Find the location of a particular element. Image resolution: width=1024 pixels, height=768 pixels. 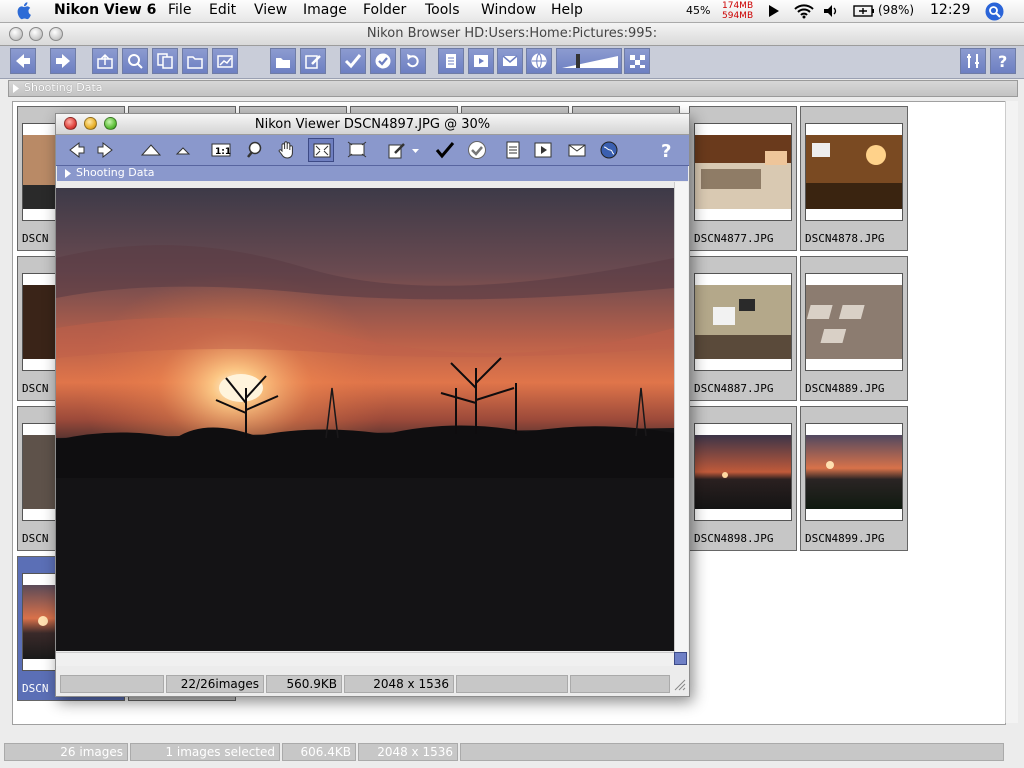

status-empty is located at coordinates (732, 752).